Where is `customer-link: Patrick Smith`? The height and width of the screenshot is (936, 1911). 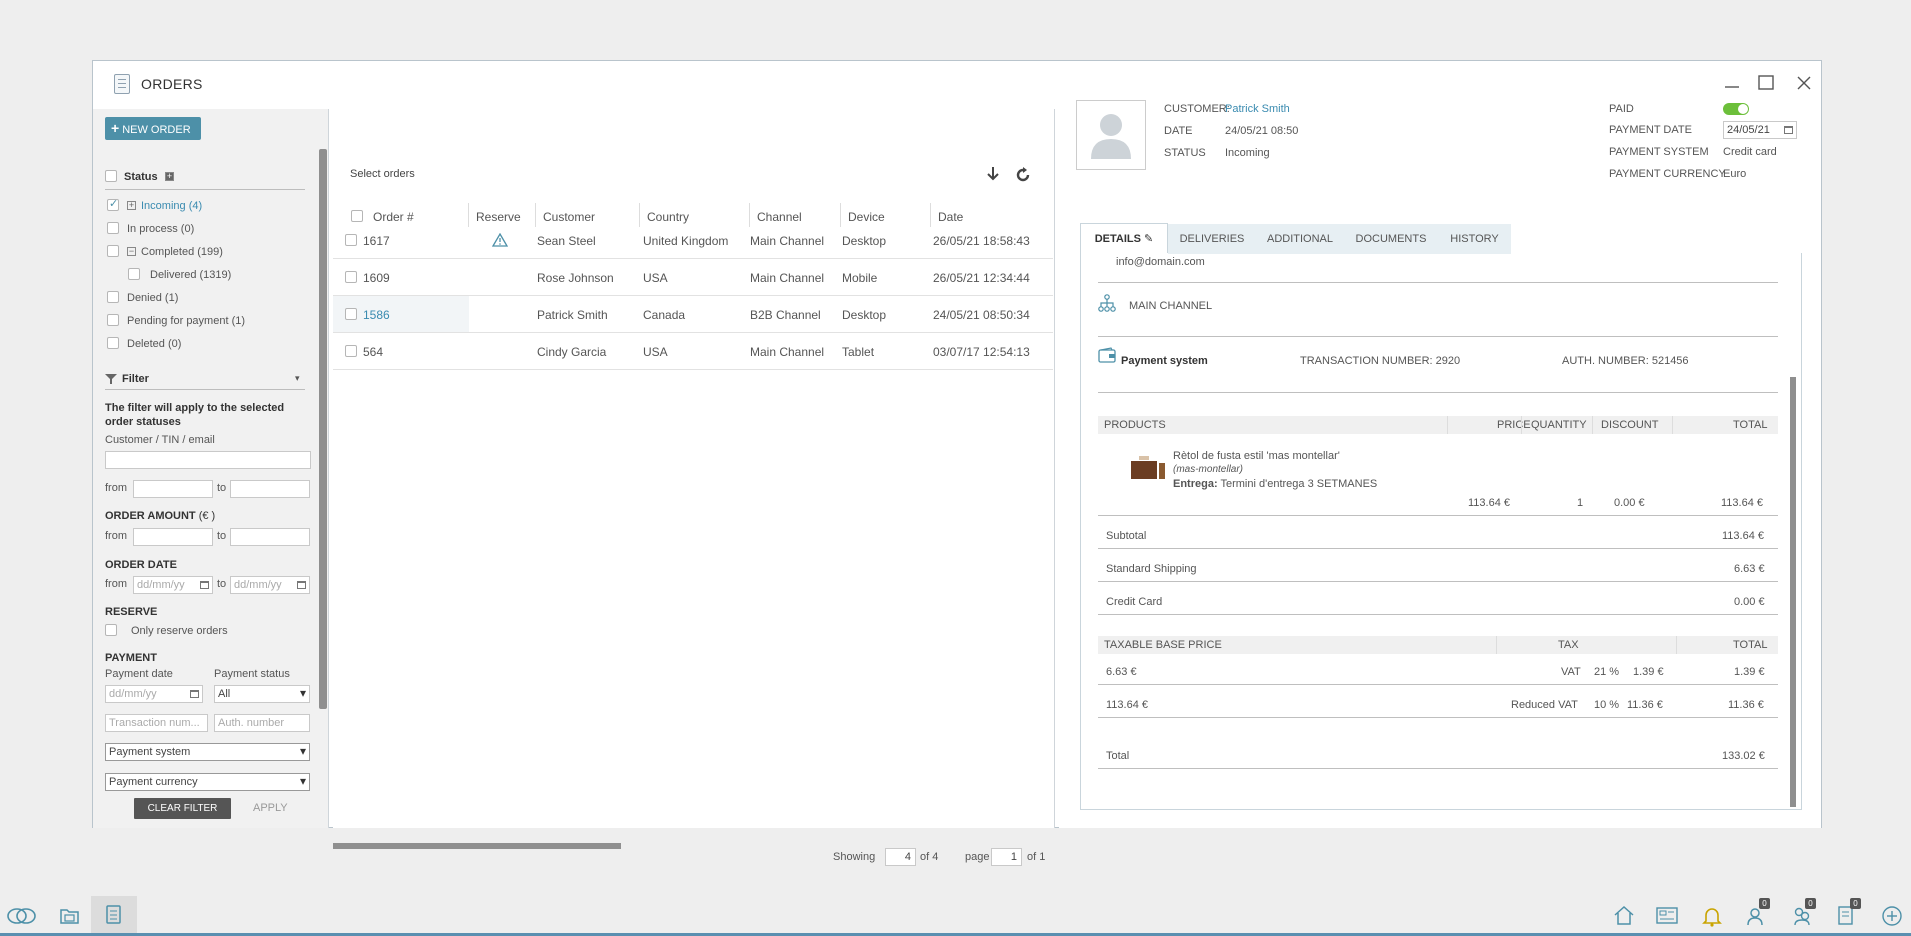 customer-link: Patrick Smith is located at coordinates (1257, 109).